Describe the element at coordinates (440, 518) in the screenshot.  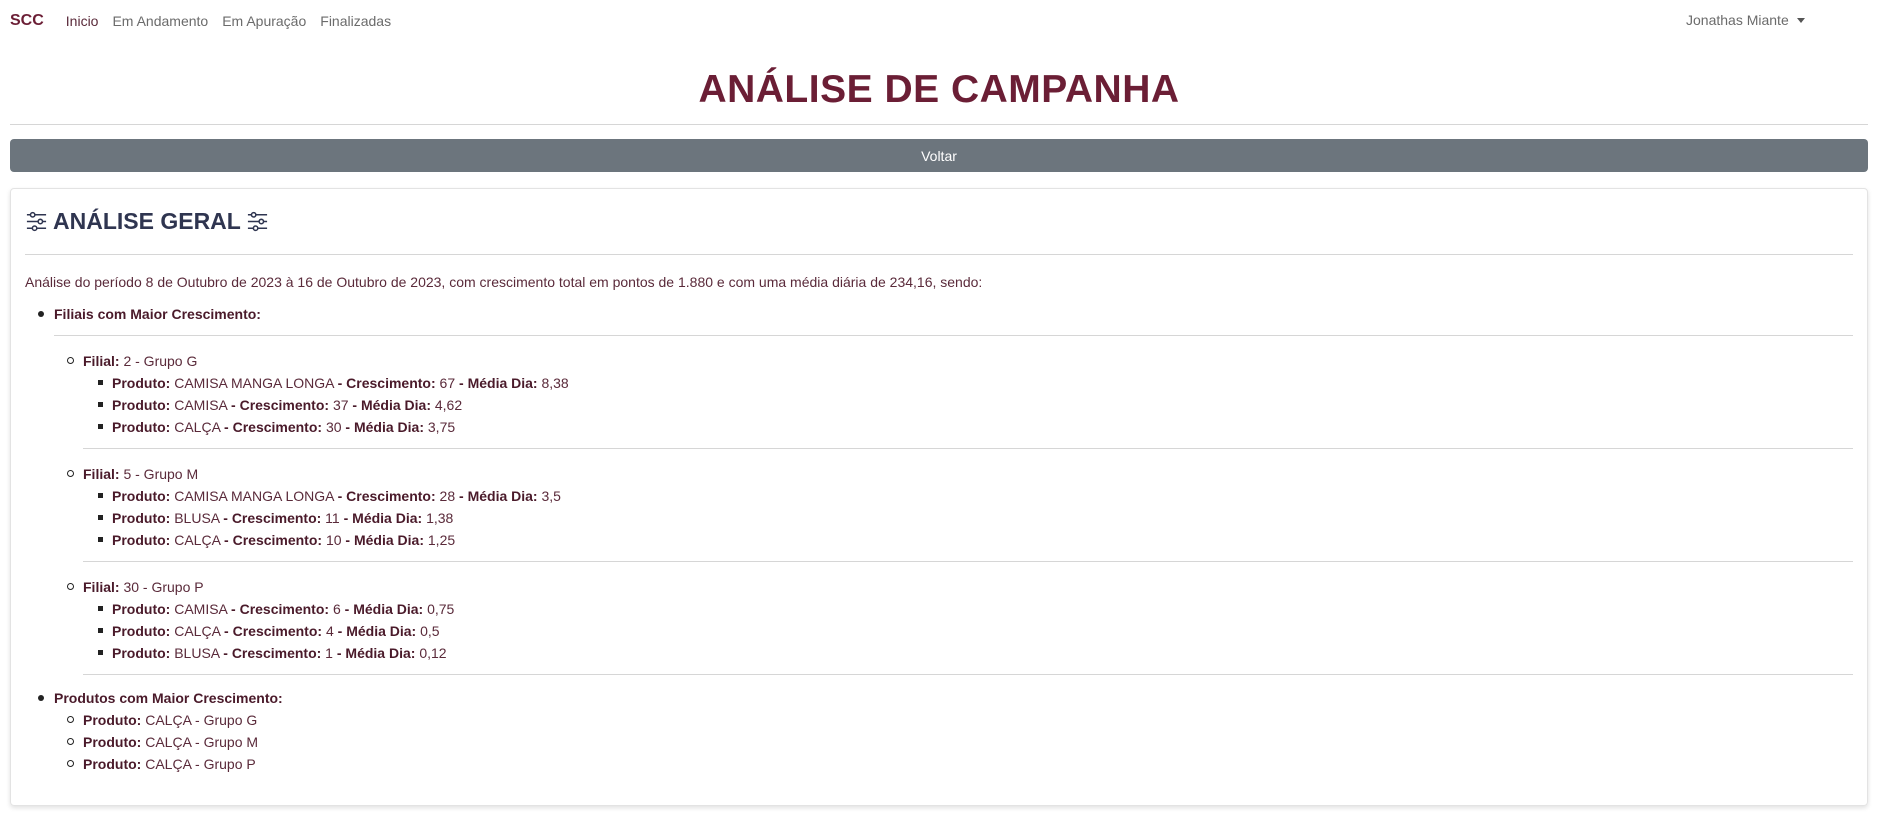
I see `avg-value: 1,38` at that location.